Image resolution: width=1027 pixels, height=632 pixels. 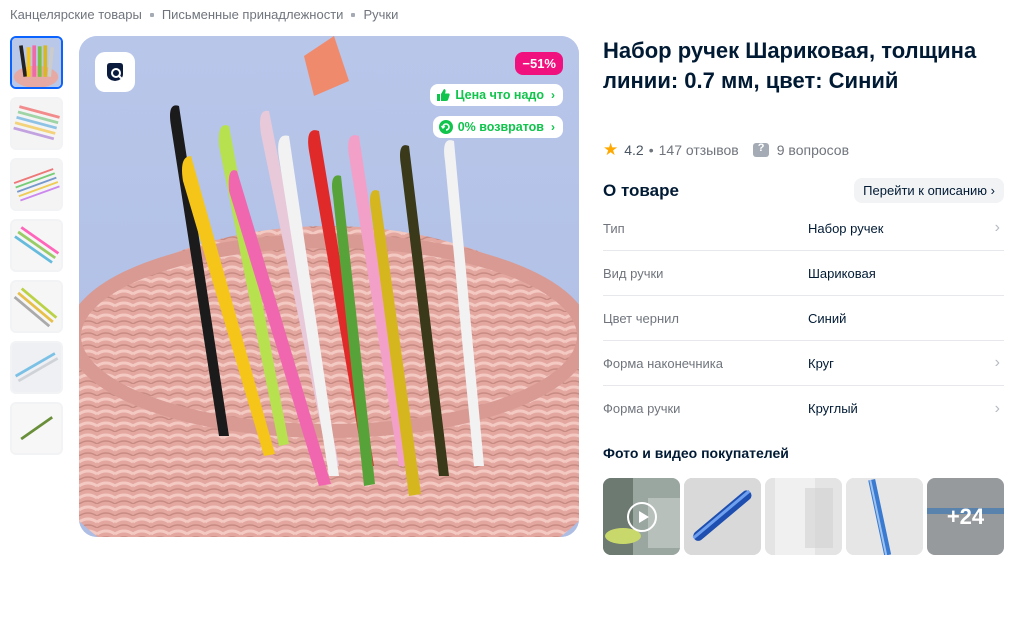 What do you see at coordinates (803, 408) in the screenshot?
I see `spec-row-pen-shape: Форма ручки Круглый ›` at bounding box center [803, 408].